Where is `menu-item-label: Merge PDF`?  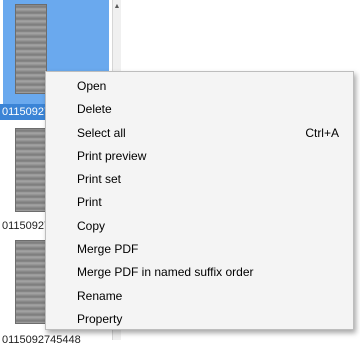
menu-item-label: Merge PDF is located at coordinates (108, 249).